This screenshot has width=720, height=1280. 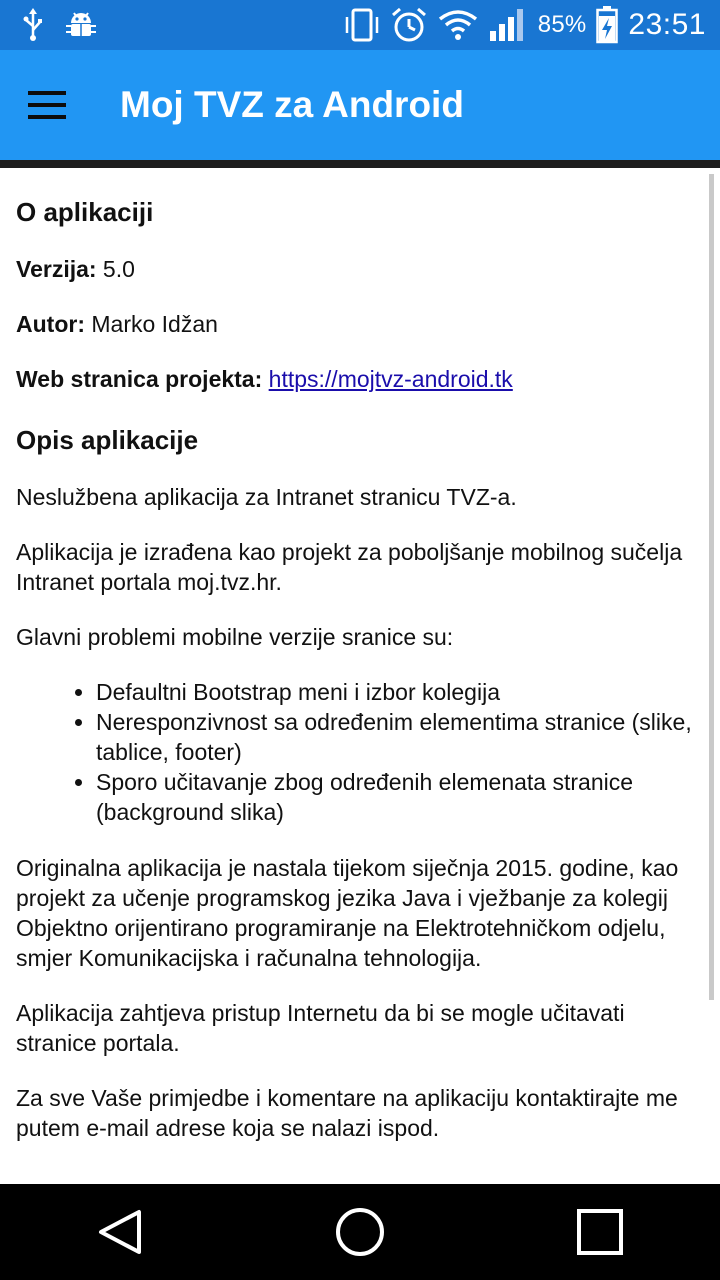 I want to click on clock-time: 23:51, so click(x=667, y=24).